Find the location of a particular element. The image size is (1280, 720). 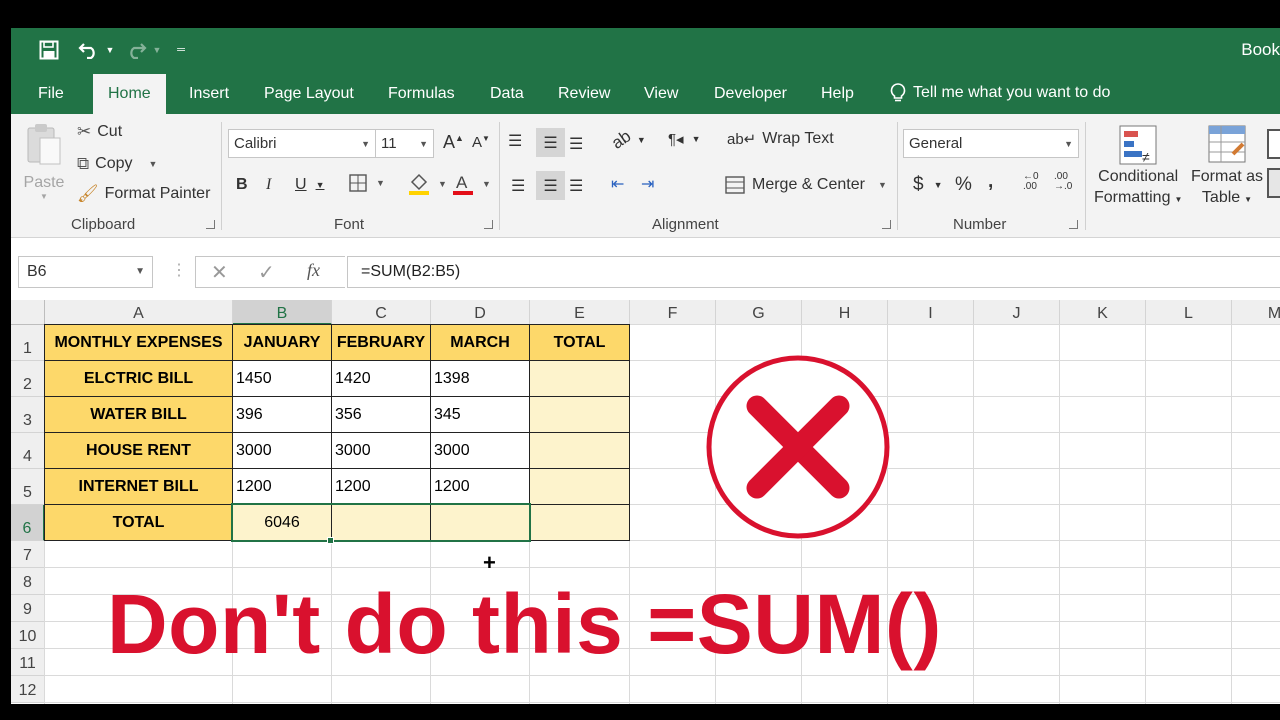

align-top-button: ☰ is located at coordinates (520, 140).